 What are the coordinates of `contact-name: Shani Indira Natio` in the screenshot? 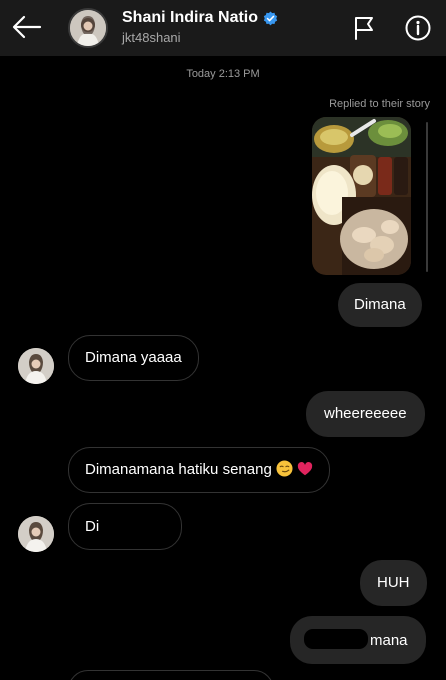 It's located at (190, 17).